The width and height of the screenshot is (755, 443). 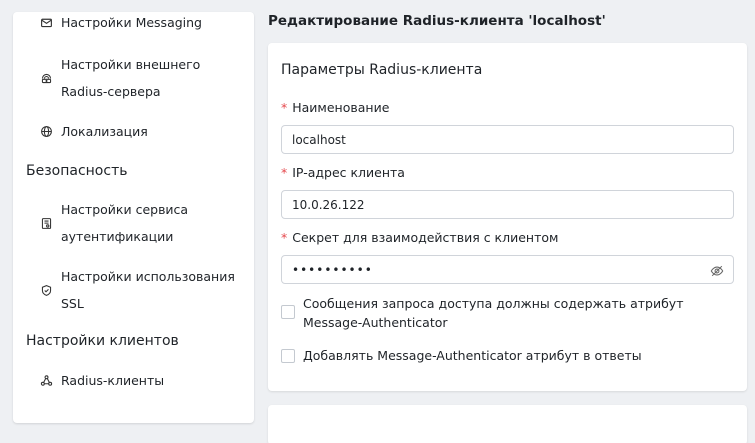 What do you see at coordinates (148, 290) in the screenshot?
I see `sidebar-item-label: Настройки использования SSL` at bounding box center [148, 290].